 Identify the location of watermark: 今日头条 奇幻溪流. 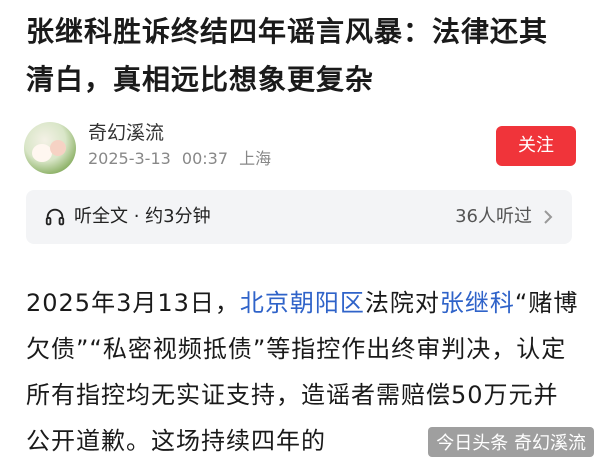
(511, 442).